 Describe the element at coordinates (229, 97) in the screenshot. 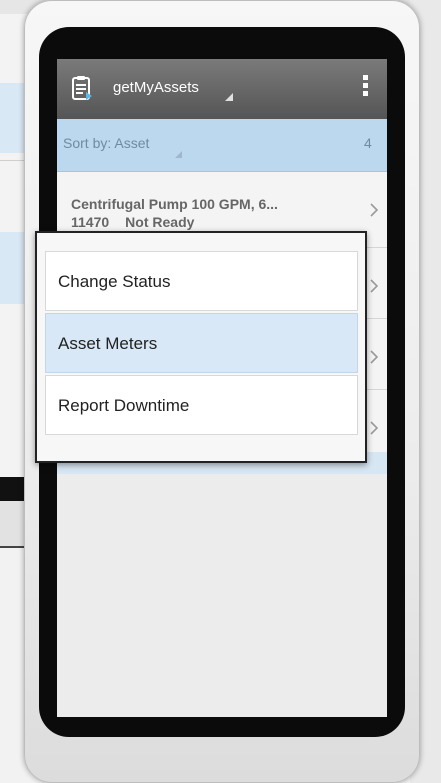

I see `title-dropdown-caret-icon` at that location.